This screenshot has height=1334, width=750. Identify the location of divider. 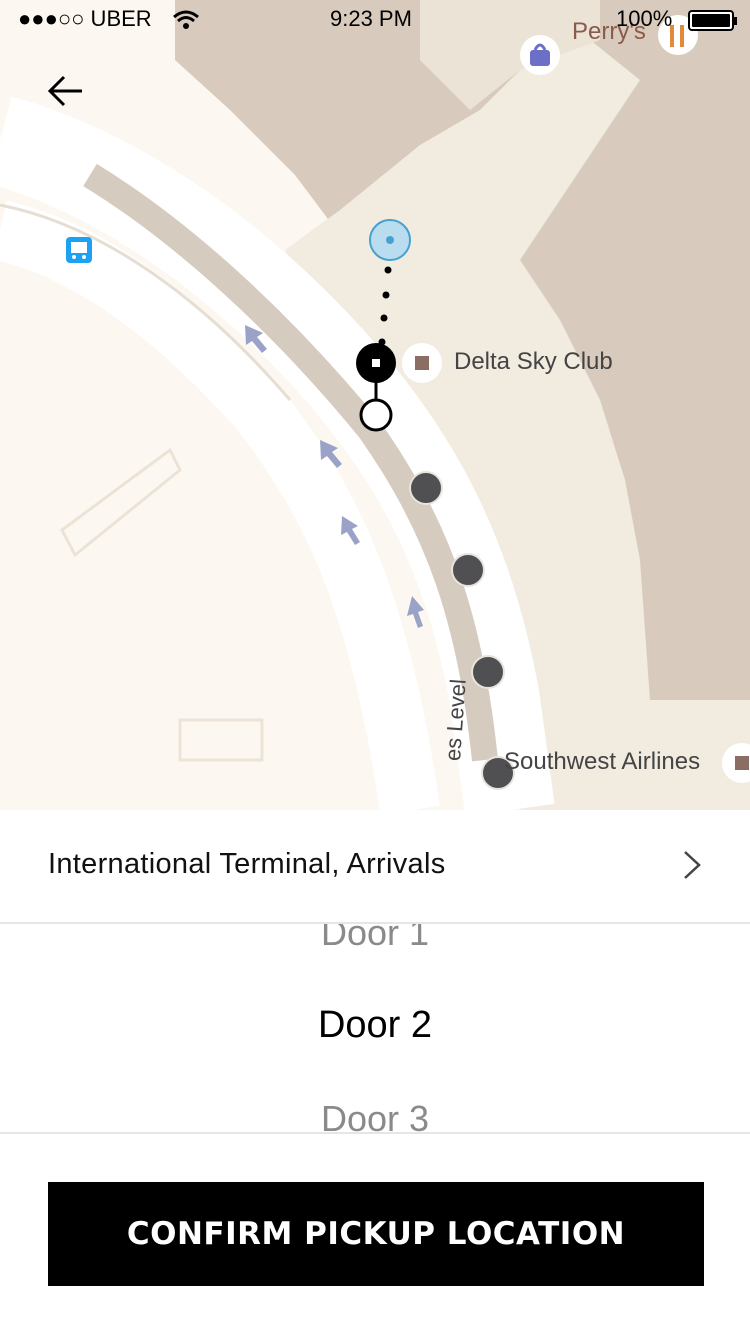
(375, 1133).